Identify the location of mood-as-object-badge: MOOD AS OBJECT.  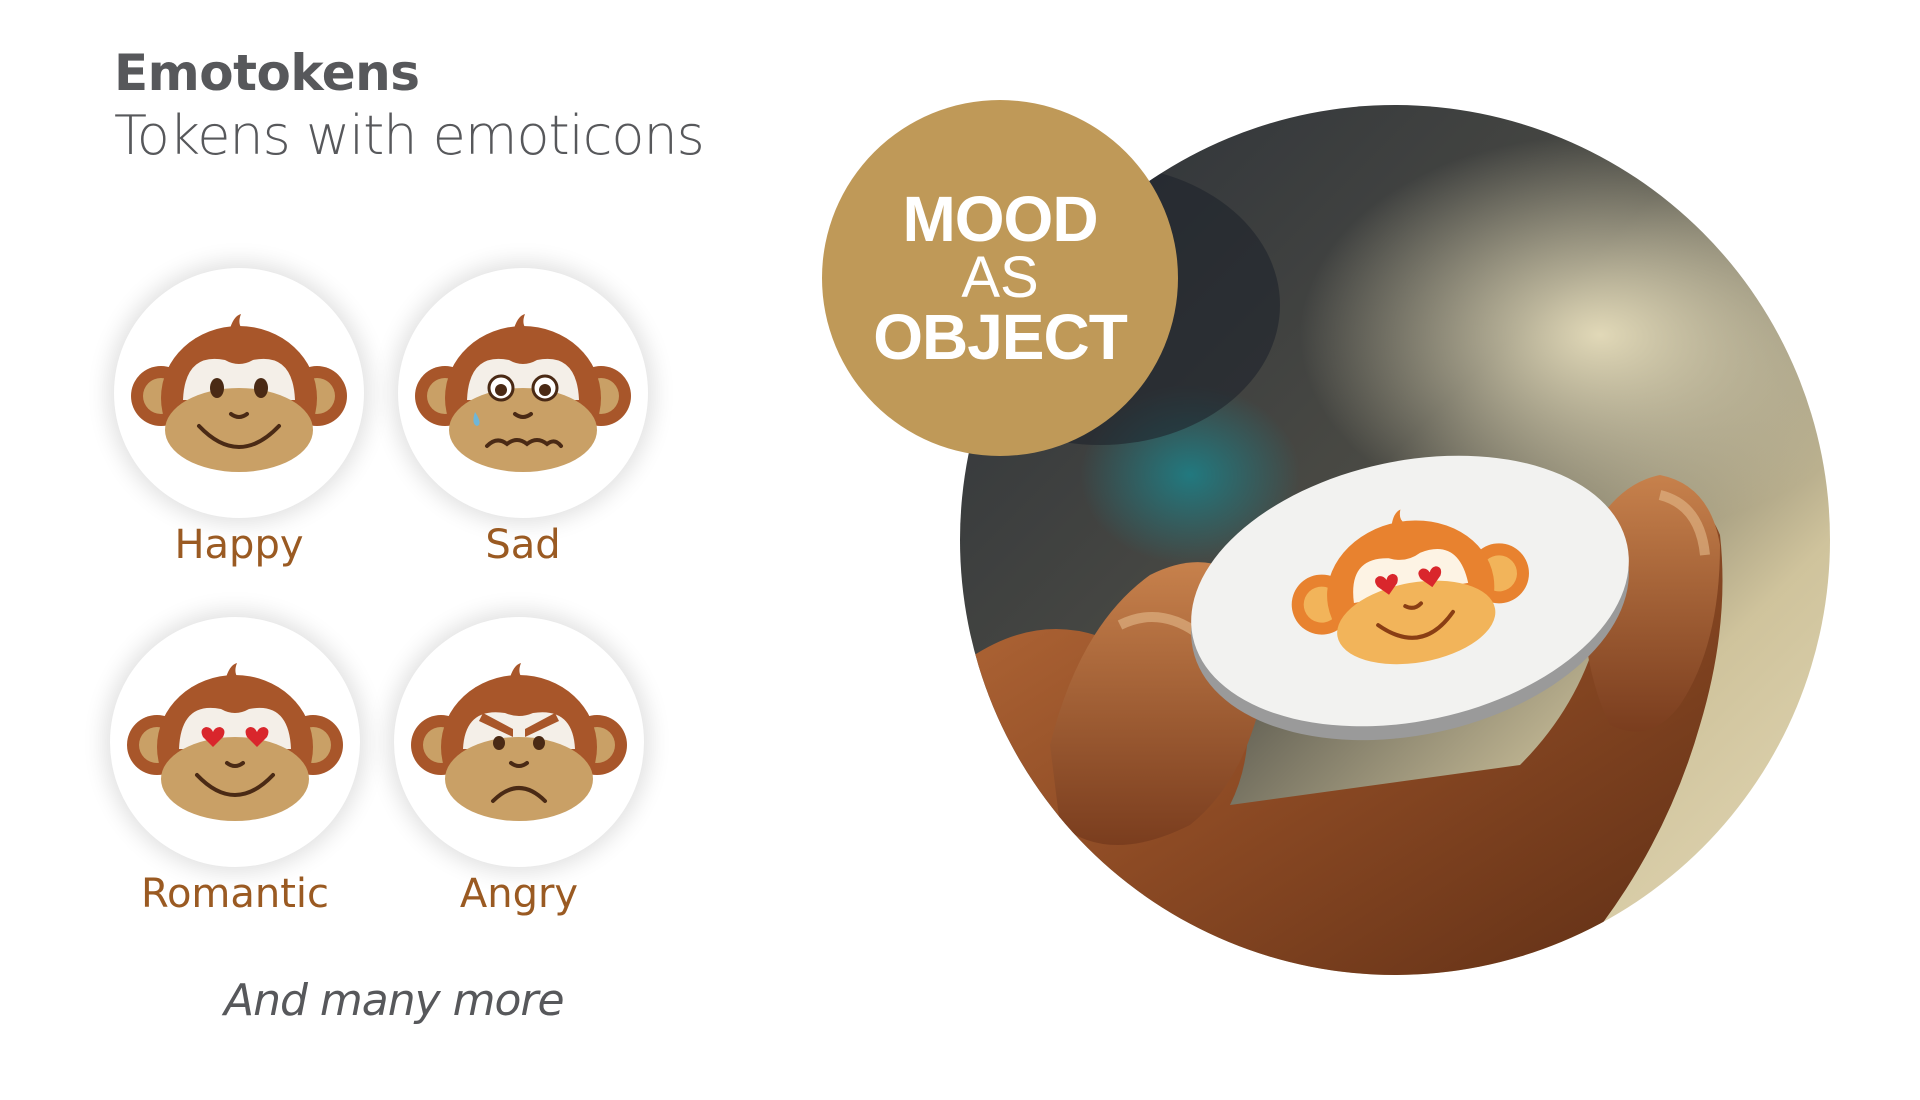
(1000, 278).